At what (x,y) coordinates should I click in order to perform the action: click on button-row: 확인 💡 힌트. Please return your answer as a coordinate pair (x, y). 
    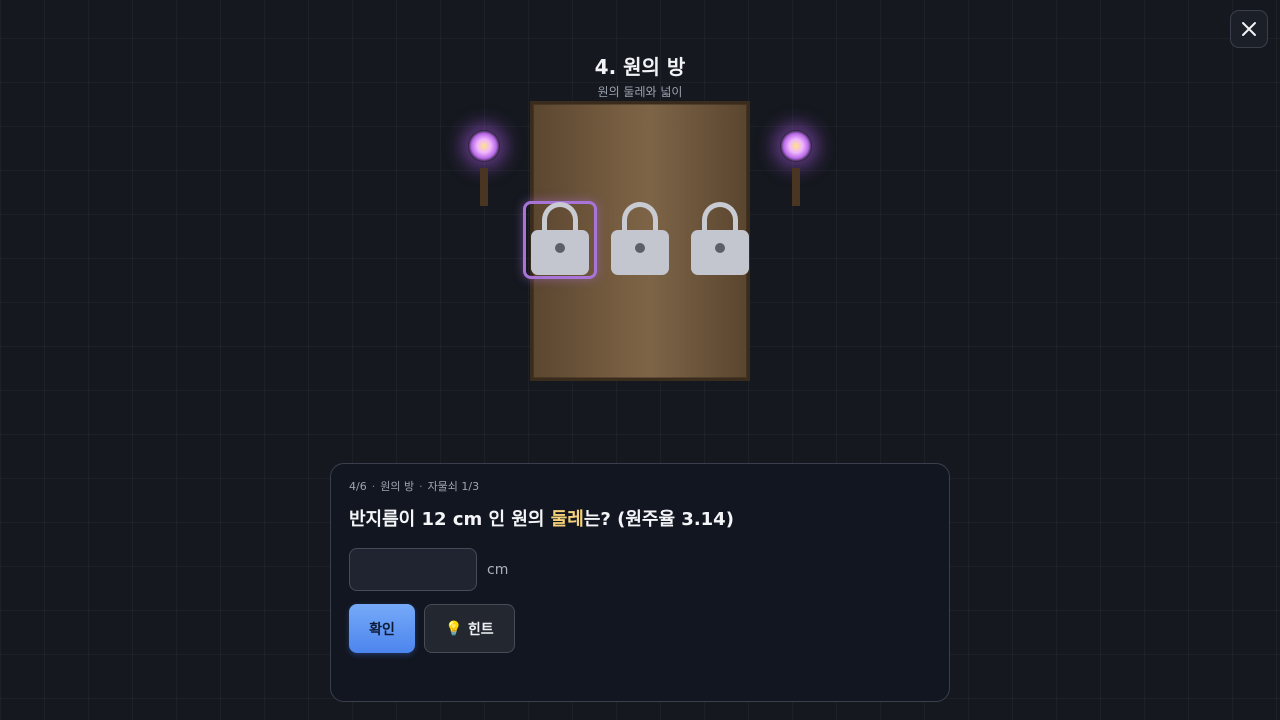
    Looking at the image, I should click on (640, 628).